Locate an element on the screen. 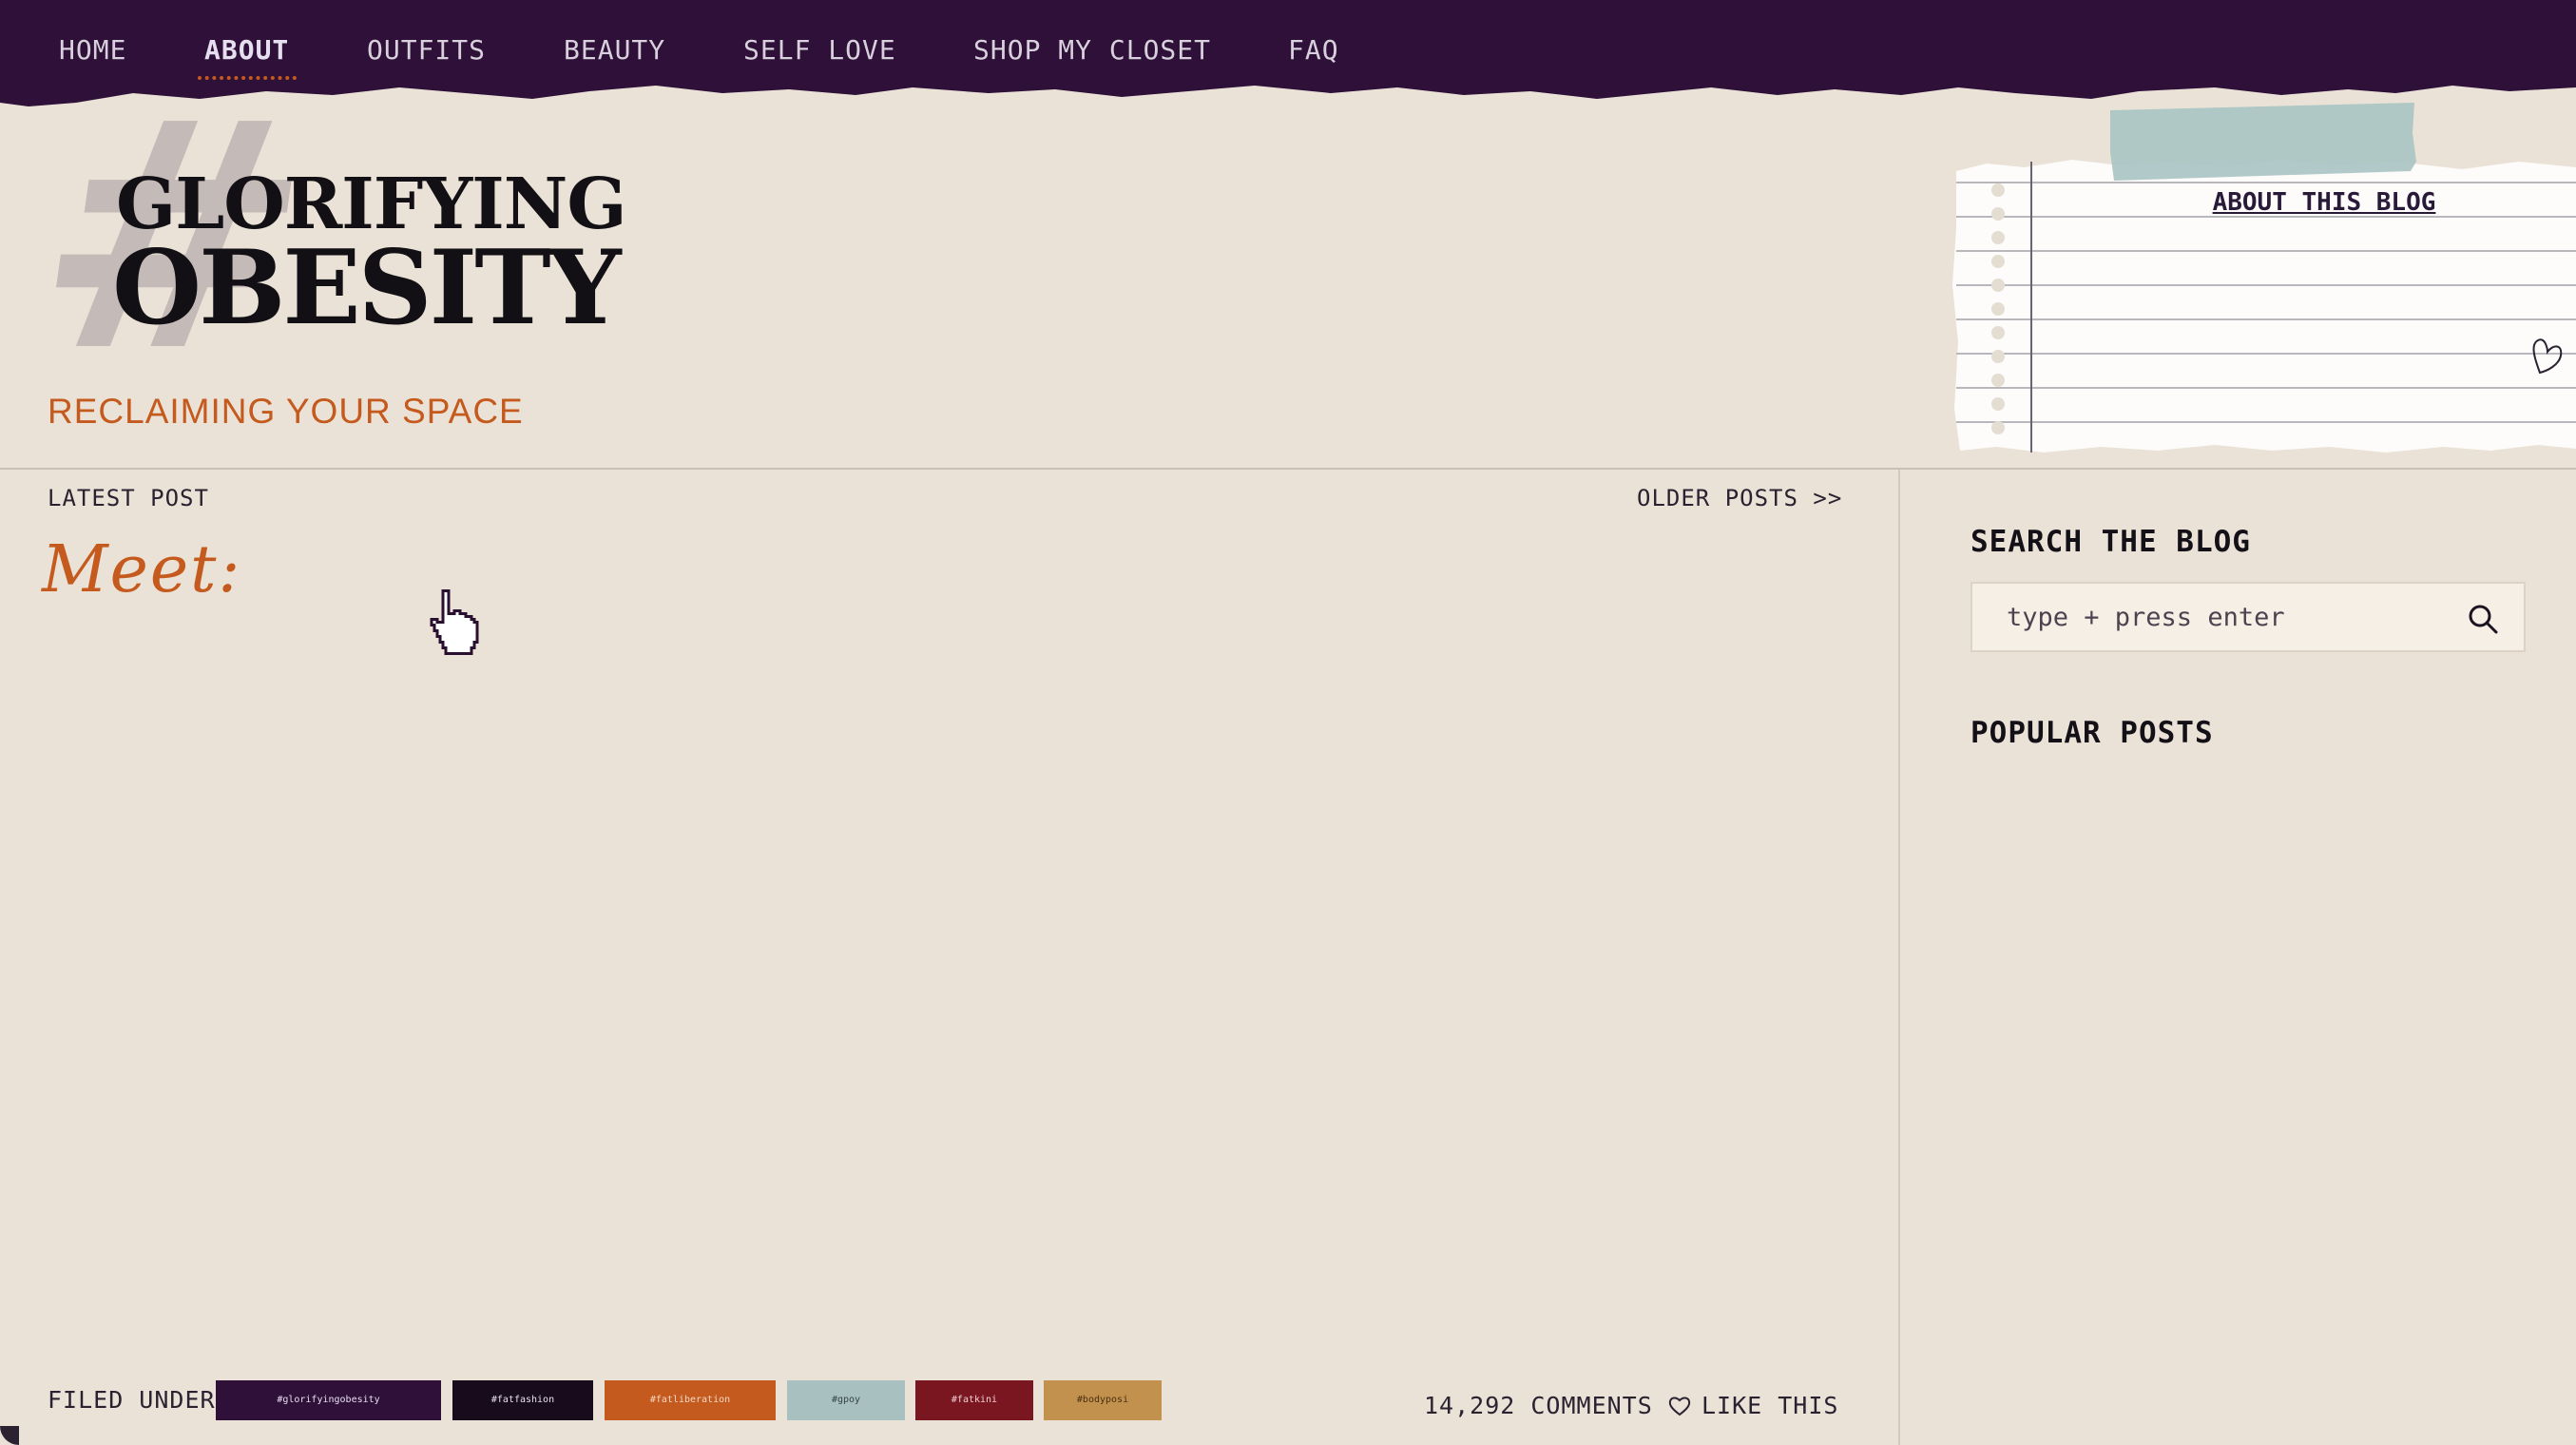  filed-under-label: FILED UNDER: is located at coordinates (139, 1400).